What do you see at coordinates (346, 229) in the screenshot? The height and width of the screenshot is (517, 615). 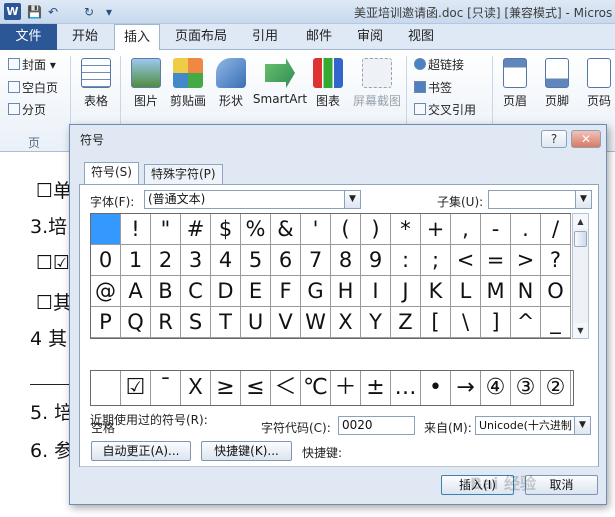 I see `symbol-cell: (` at bounding box center [346, 229].